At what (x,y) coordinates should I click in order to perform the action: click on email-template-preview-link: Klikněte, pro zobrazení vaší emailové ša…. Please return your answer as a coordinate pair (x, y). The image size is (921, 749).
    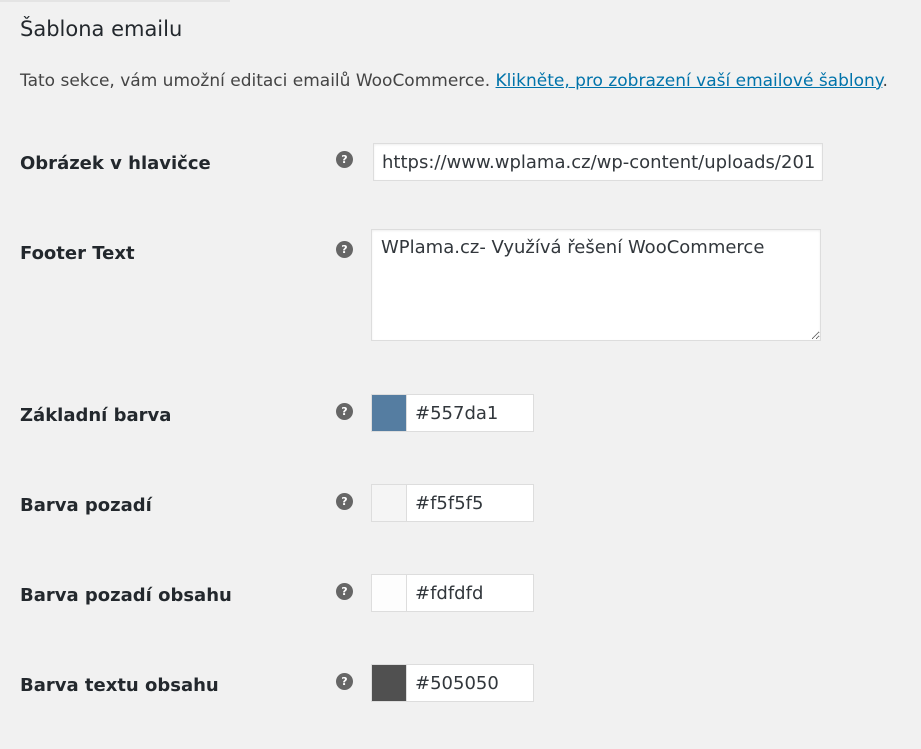
    Looking at the image, I should click on (689, 81).